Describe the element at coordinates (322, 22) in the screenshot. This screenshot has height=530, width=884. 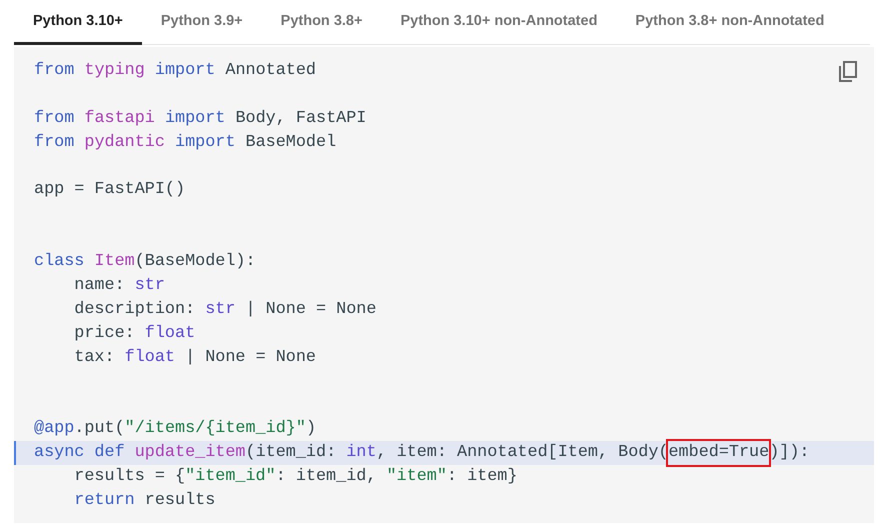
I see `tab: Python 3.8+` at that location.